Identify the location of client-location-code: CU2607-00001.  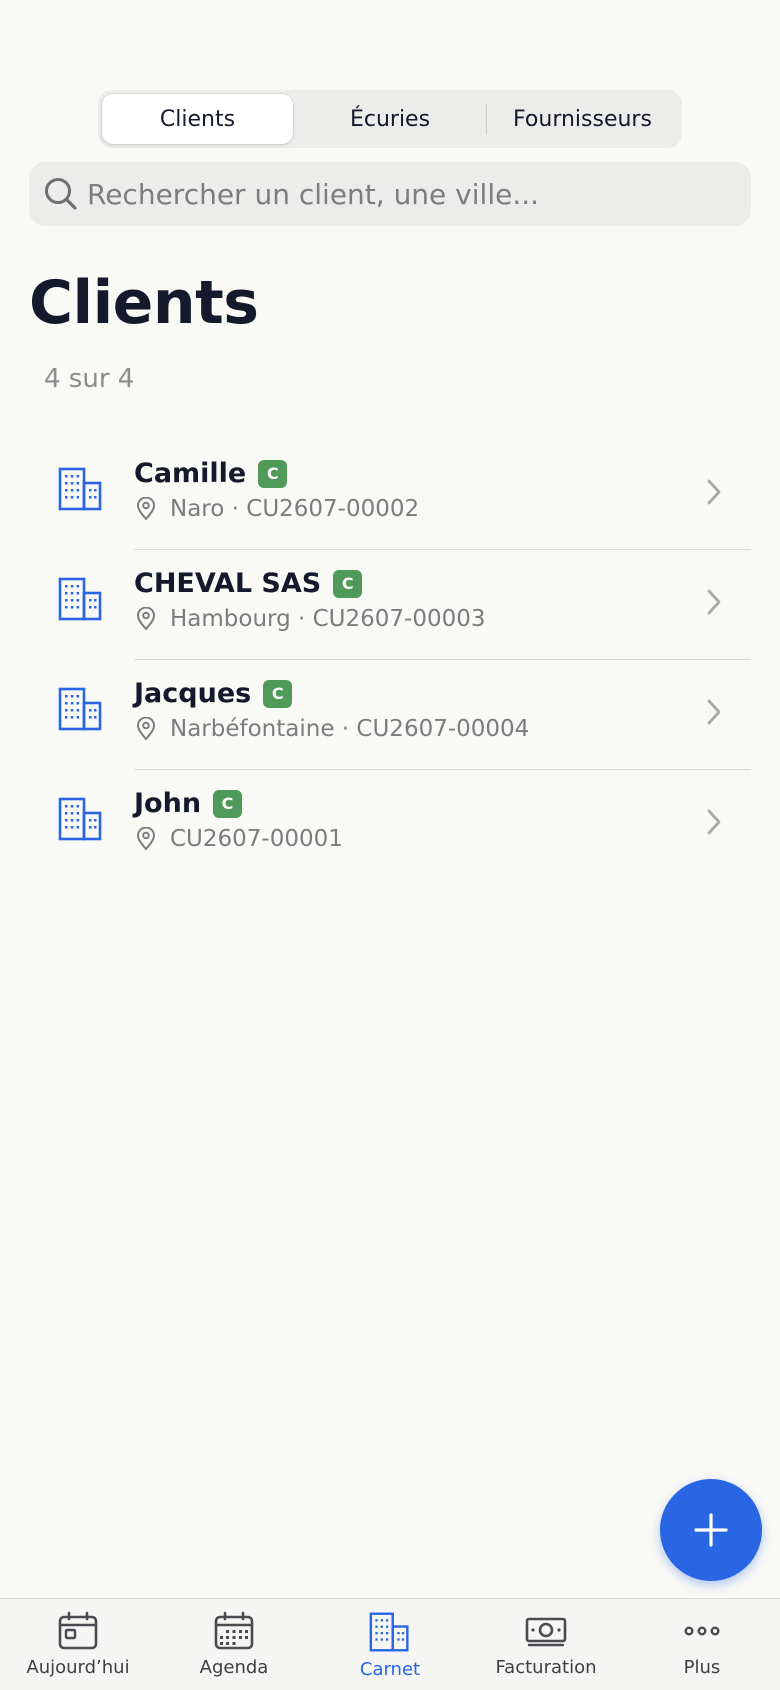
(256, 839).